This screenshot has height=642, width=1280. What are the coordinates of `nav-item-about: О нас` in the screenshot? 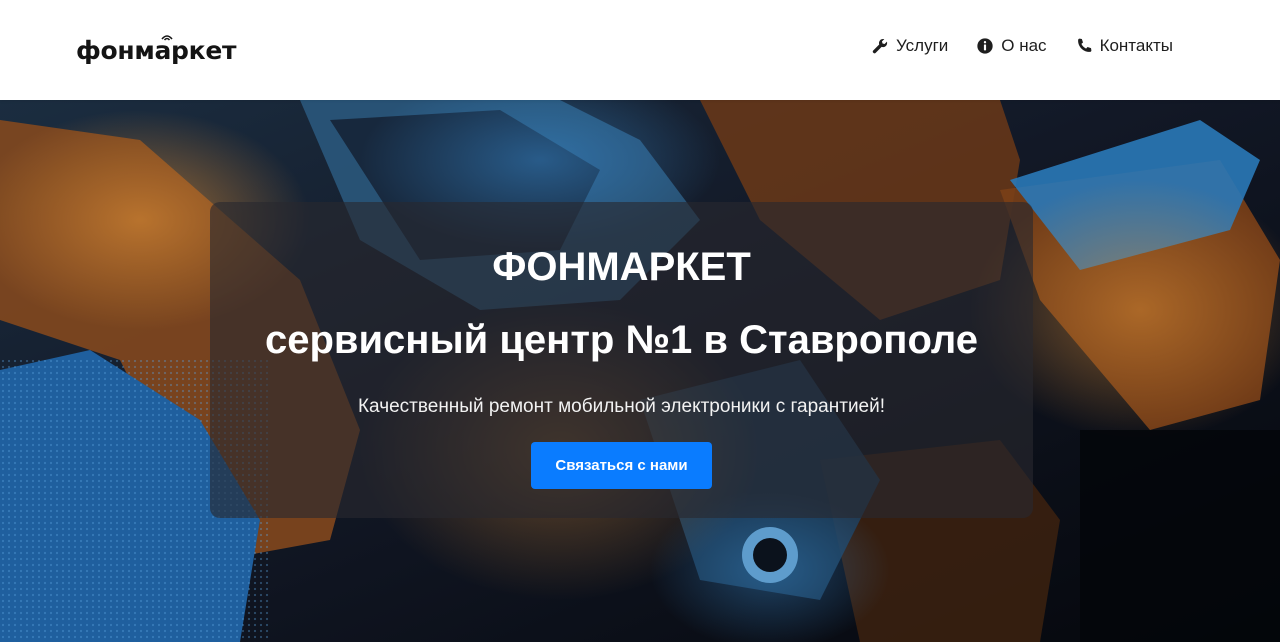 It's located at (1011, 46).